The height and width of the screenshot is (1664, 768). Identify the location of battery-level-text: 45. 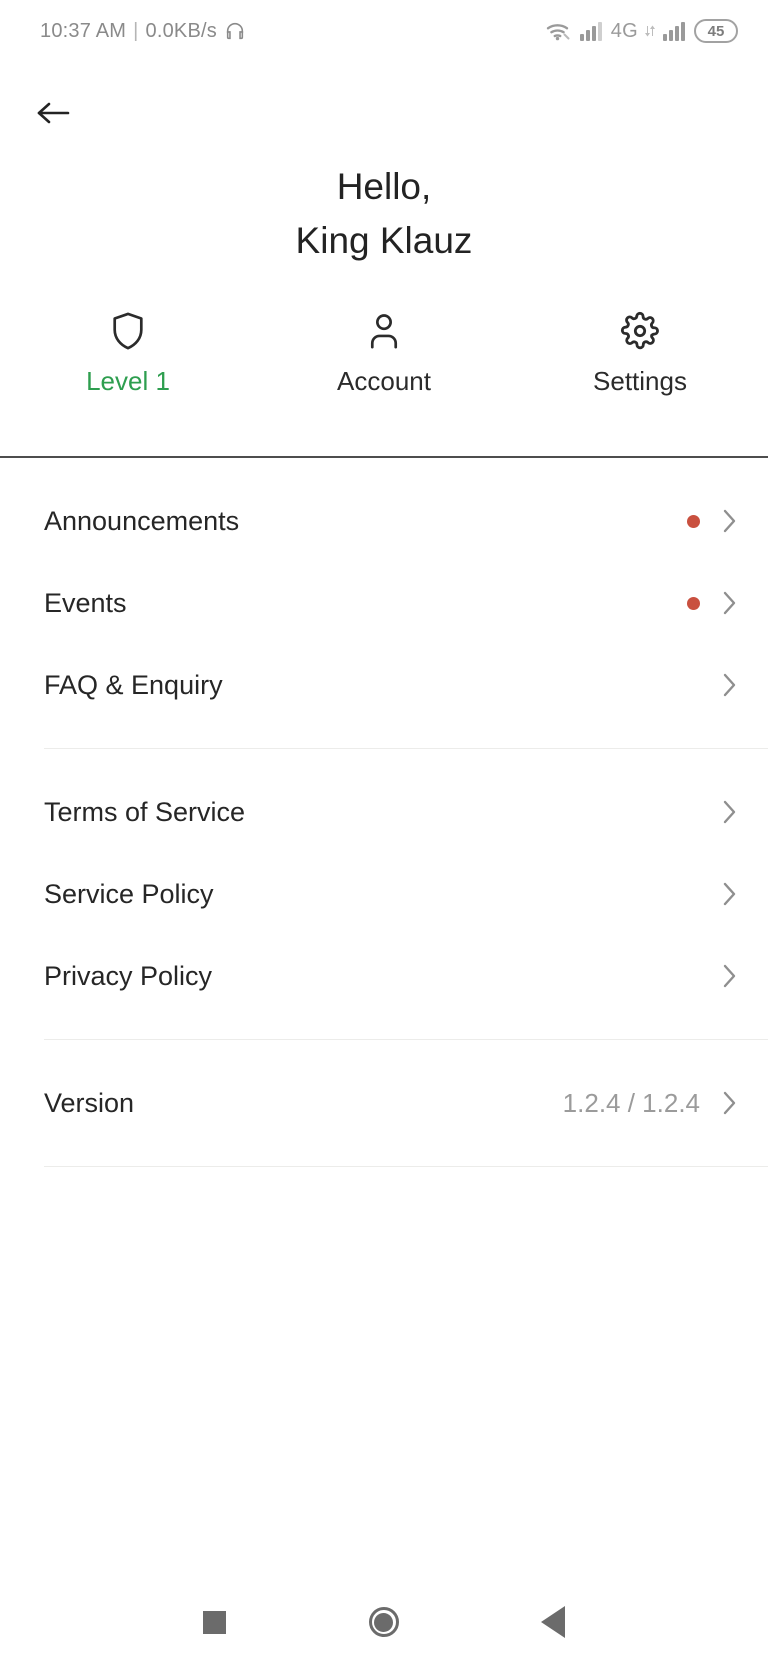
(716, 31).